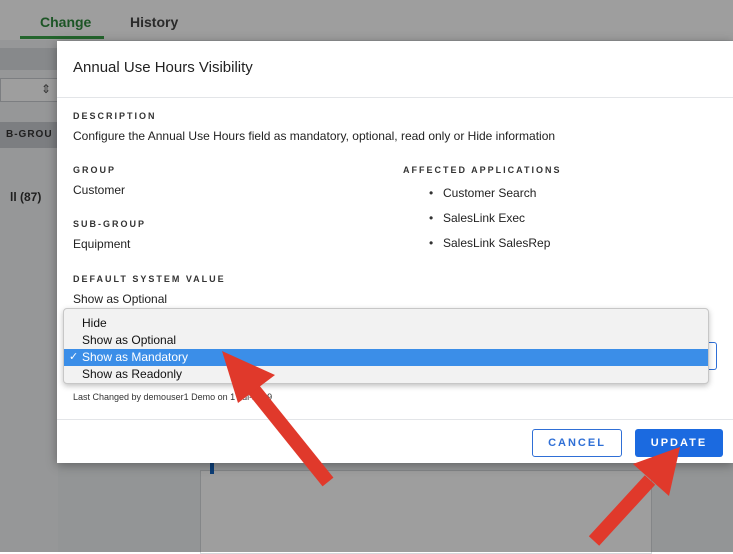  I want to click on group-label: GROUP, so click(95, 170).